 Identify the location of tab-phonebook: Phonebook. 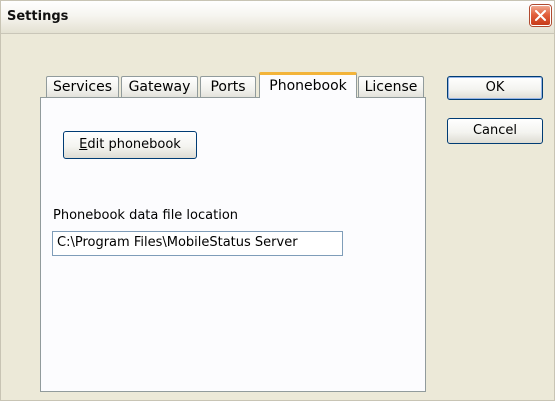
(308, 85).